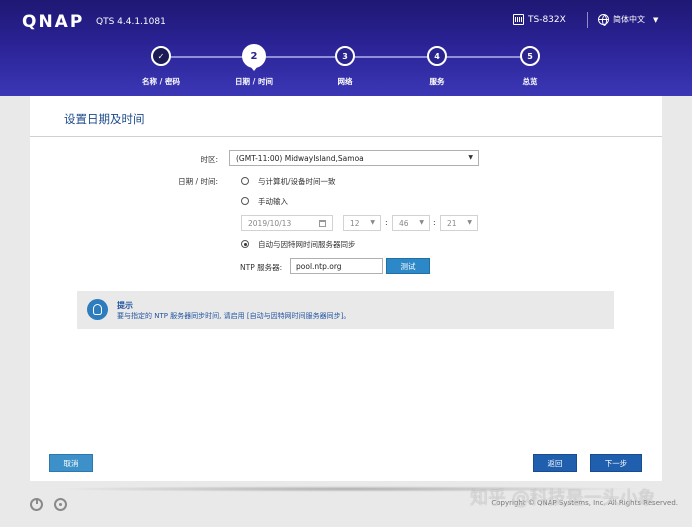 The image size is (692, 527). What do you see at coordinates (547, 19) in the screenshot?
I see `device-model-label: TS-832X` at bounding box center [547, 19].